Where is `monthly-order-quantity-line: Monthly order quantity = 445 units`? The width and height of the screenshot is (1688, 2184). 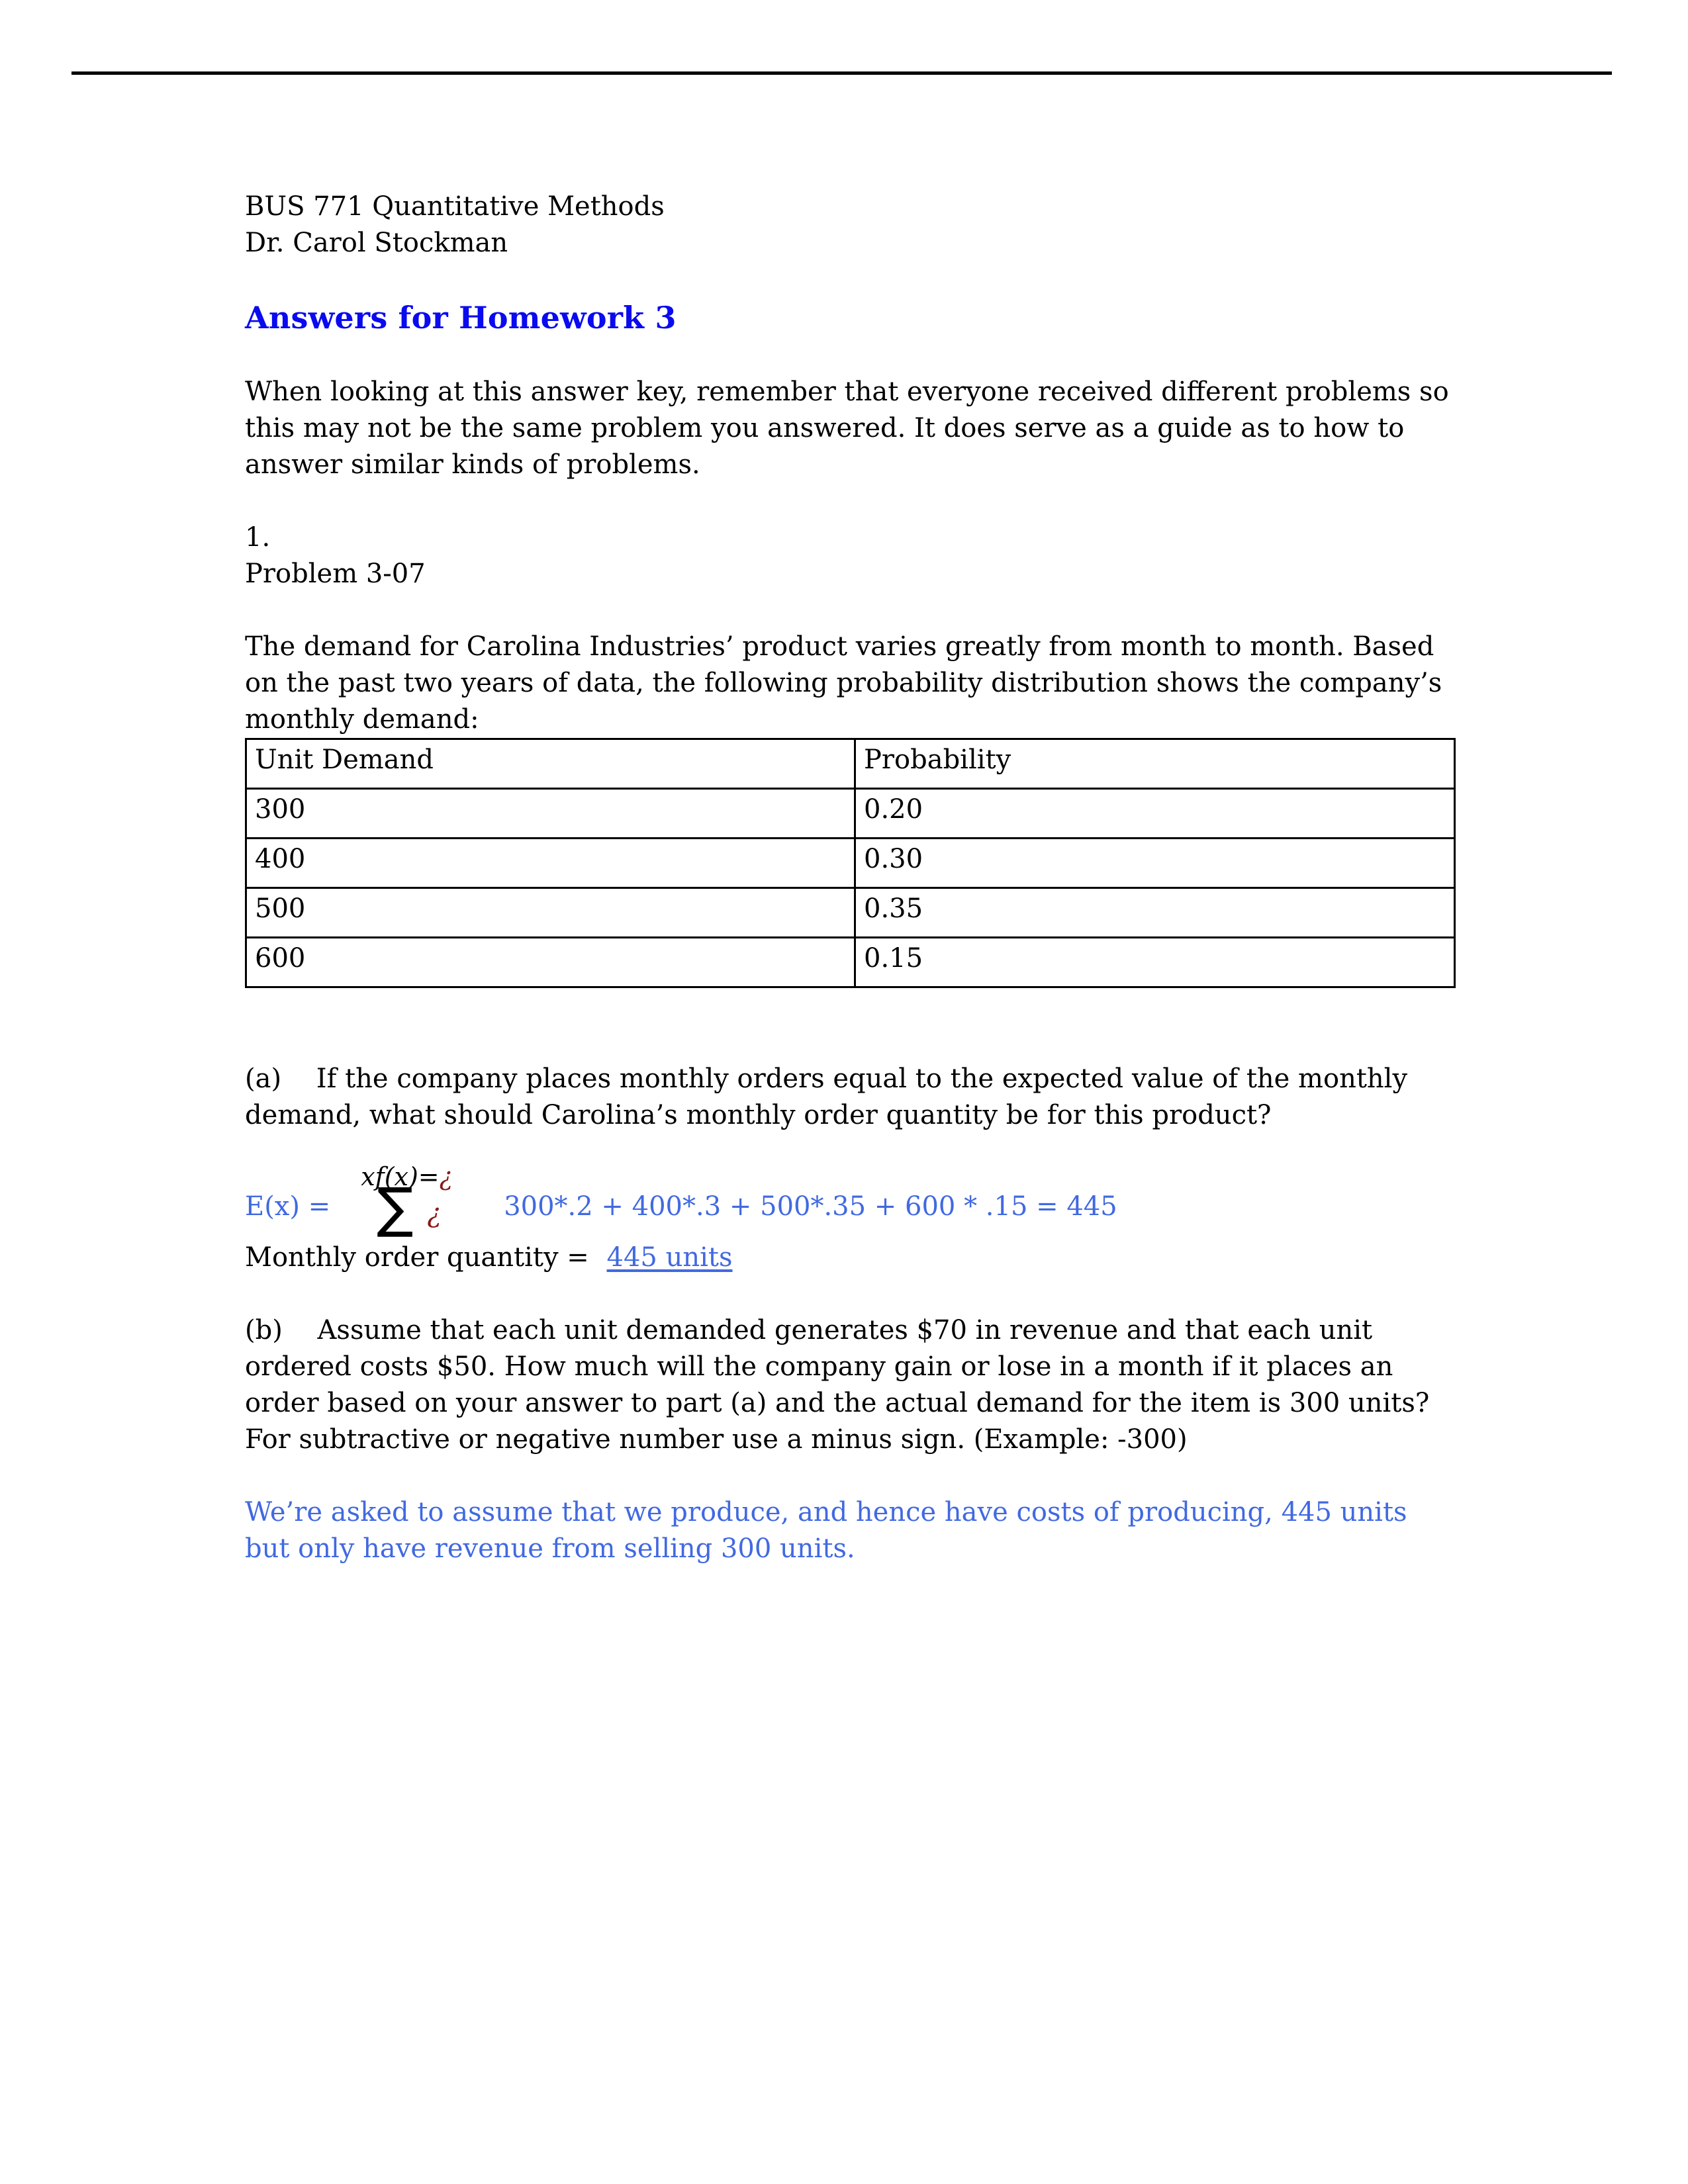 monthly-order-quantity-line: Monthly order quantity = 445 units is located at coordinates (850, 1258).